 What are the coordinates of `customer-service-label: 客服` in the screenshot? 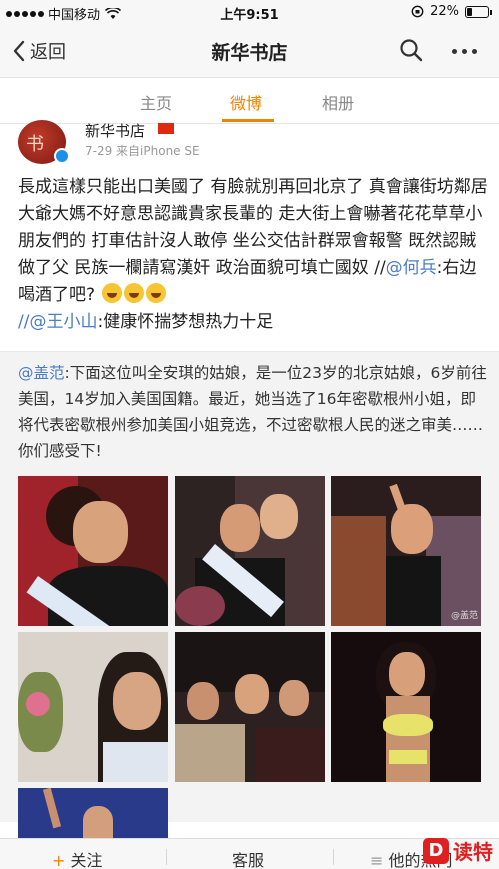 It's located at (248, 860).